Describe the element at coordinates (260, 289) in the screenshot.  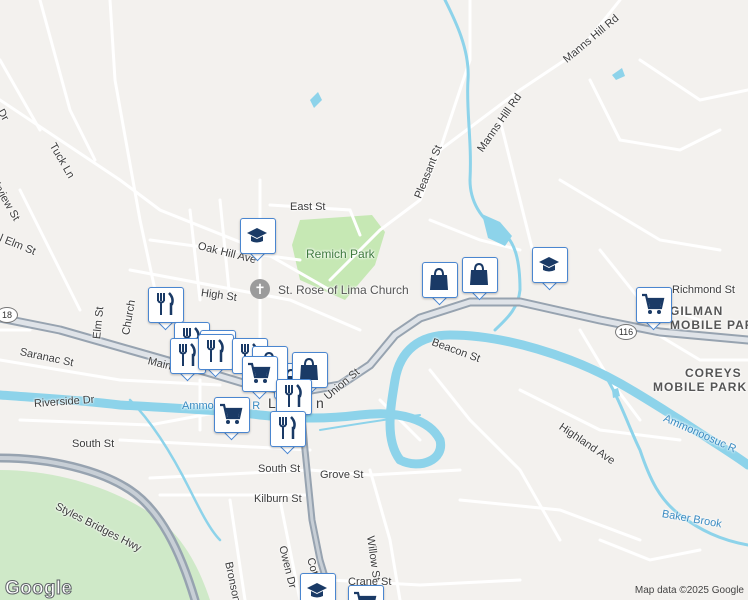
I see `church-icon: ✝` at that location.